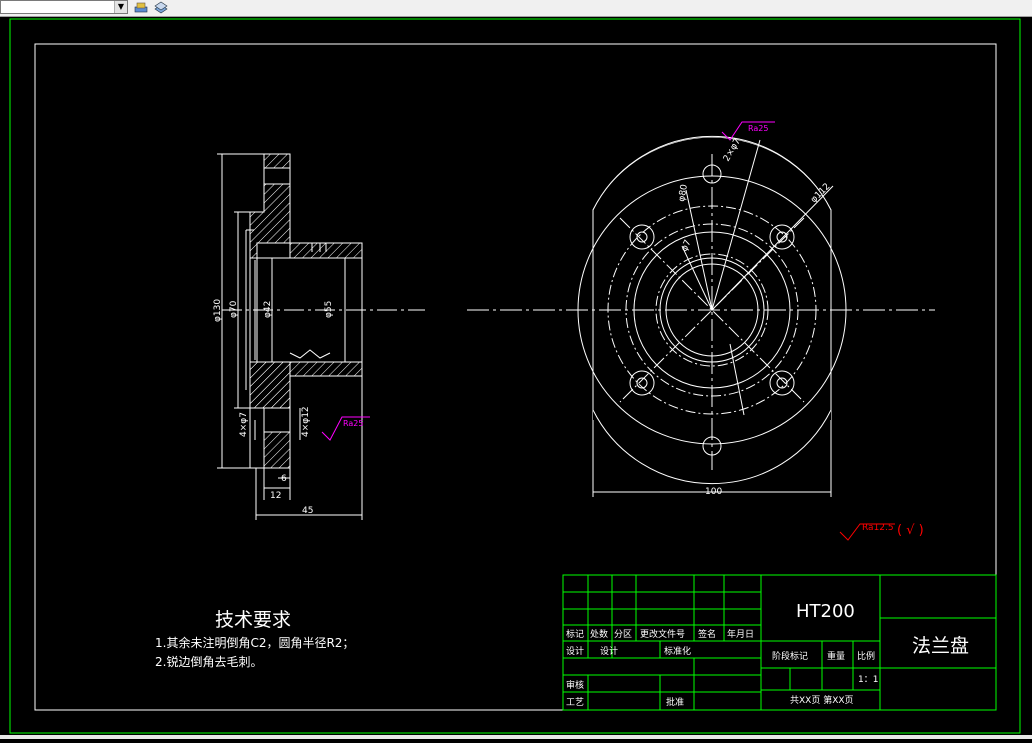  Describe the element at coordinates (275, 496) in the screenshot. I see `dim-w12: 12` at that location.